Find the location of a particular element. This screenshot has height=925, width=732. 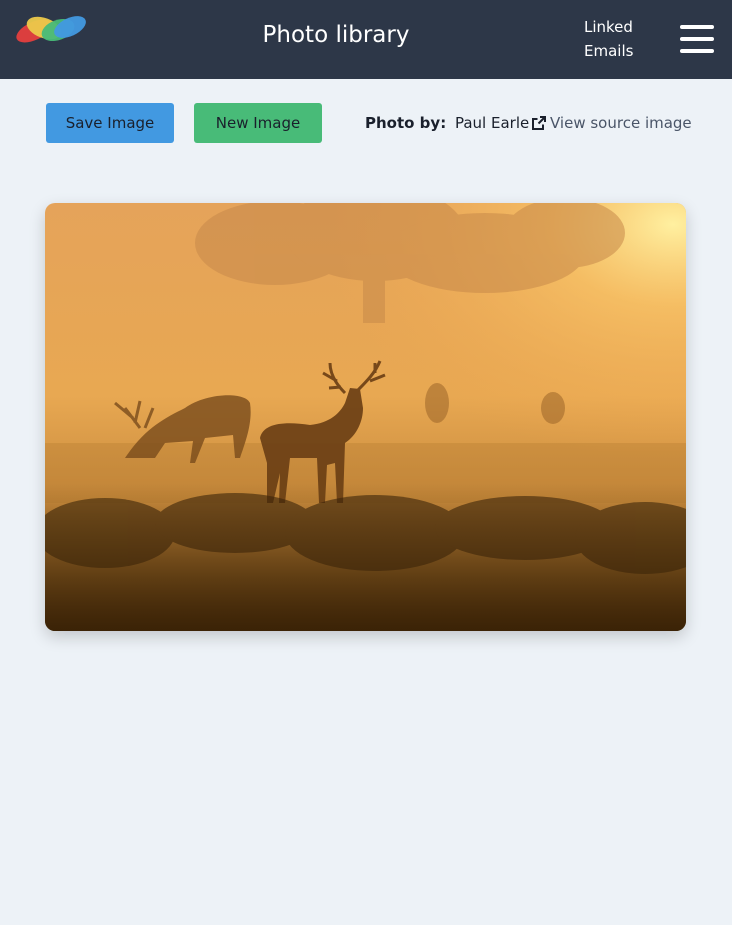

view-source-label: View source image is located at coordinates (621, 123).